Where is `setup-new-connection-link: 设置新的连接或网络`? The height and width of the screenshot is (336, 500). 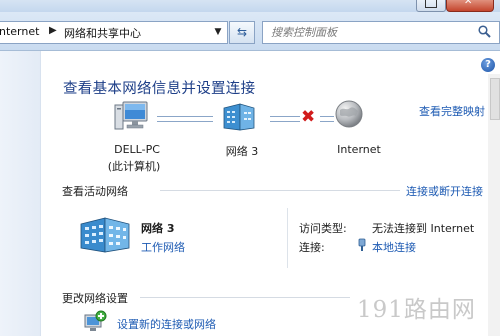 setup-new-connection-link: 设置新的连接或网络 is located at coordinates (166, 324).